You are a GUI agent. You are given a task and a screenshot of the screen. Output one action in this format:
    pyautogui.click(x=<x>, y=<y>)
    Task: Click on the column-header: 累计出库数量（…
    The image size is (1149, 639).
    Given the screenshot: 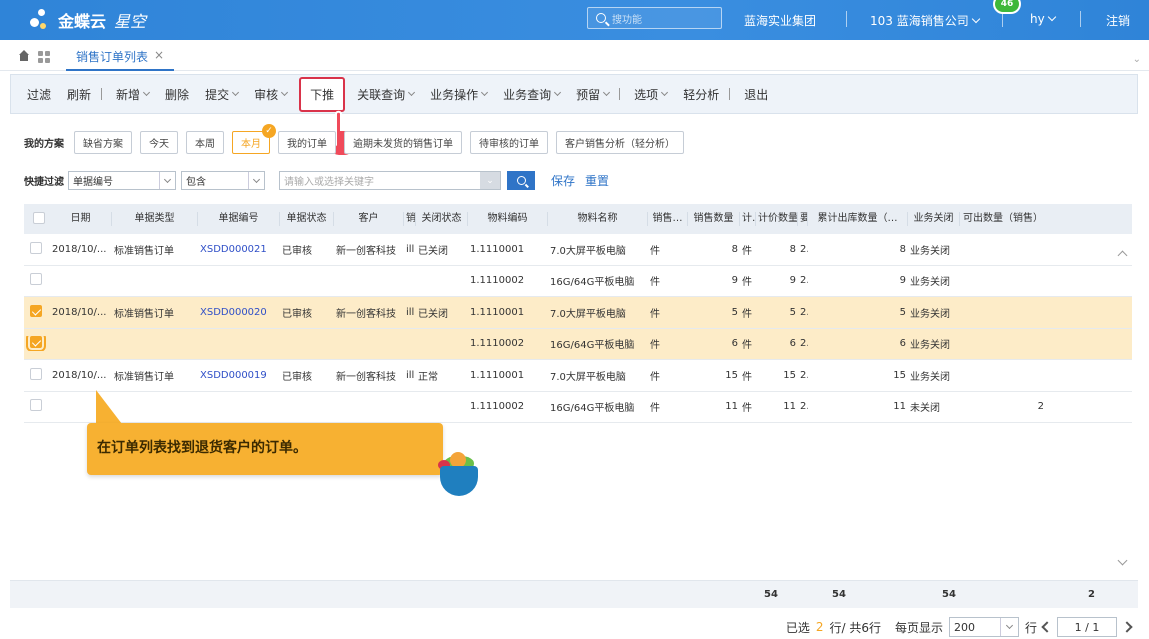 What is the action you would take?
    pyautogui.click(x=858, y=219)
    